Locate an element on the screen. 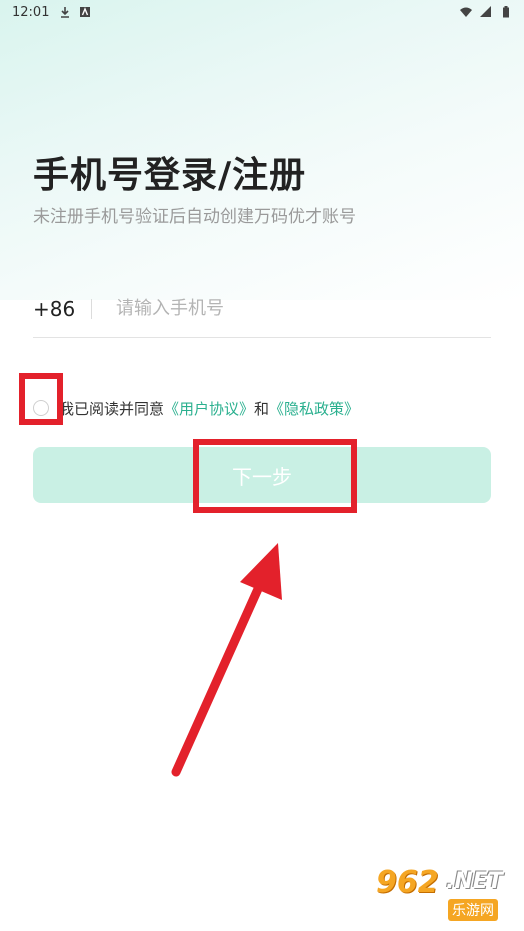 This screenshot has height=931, width=524. watermark-net: .NET is located at coordinates (474, 881).